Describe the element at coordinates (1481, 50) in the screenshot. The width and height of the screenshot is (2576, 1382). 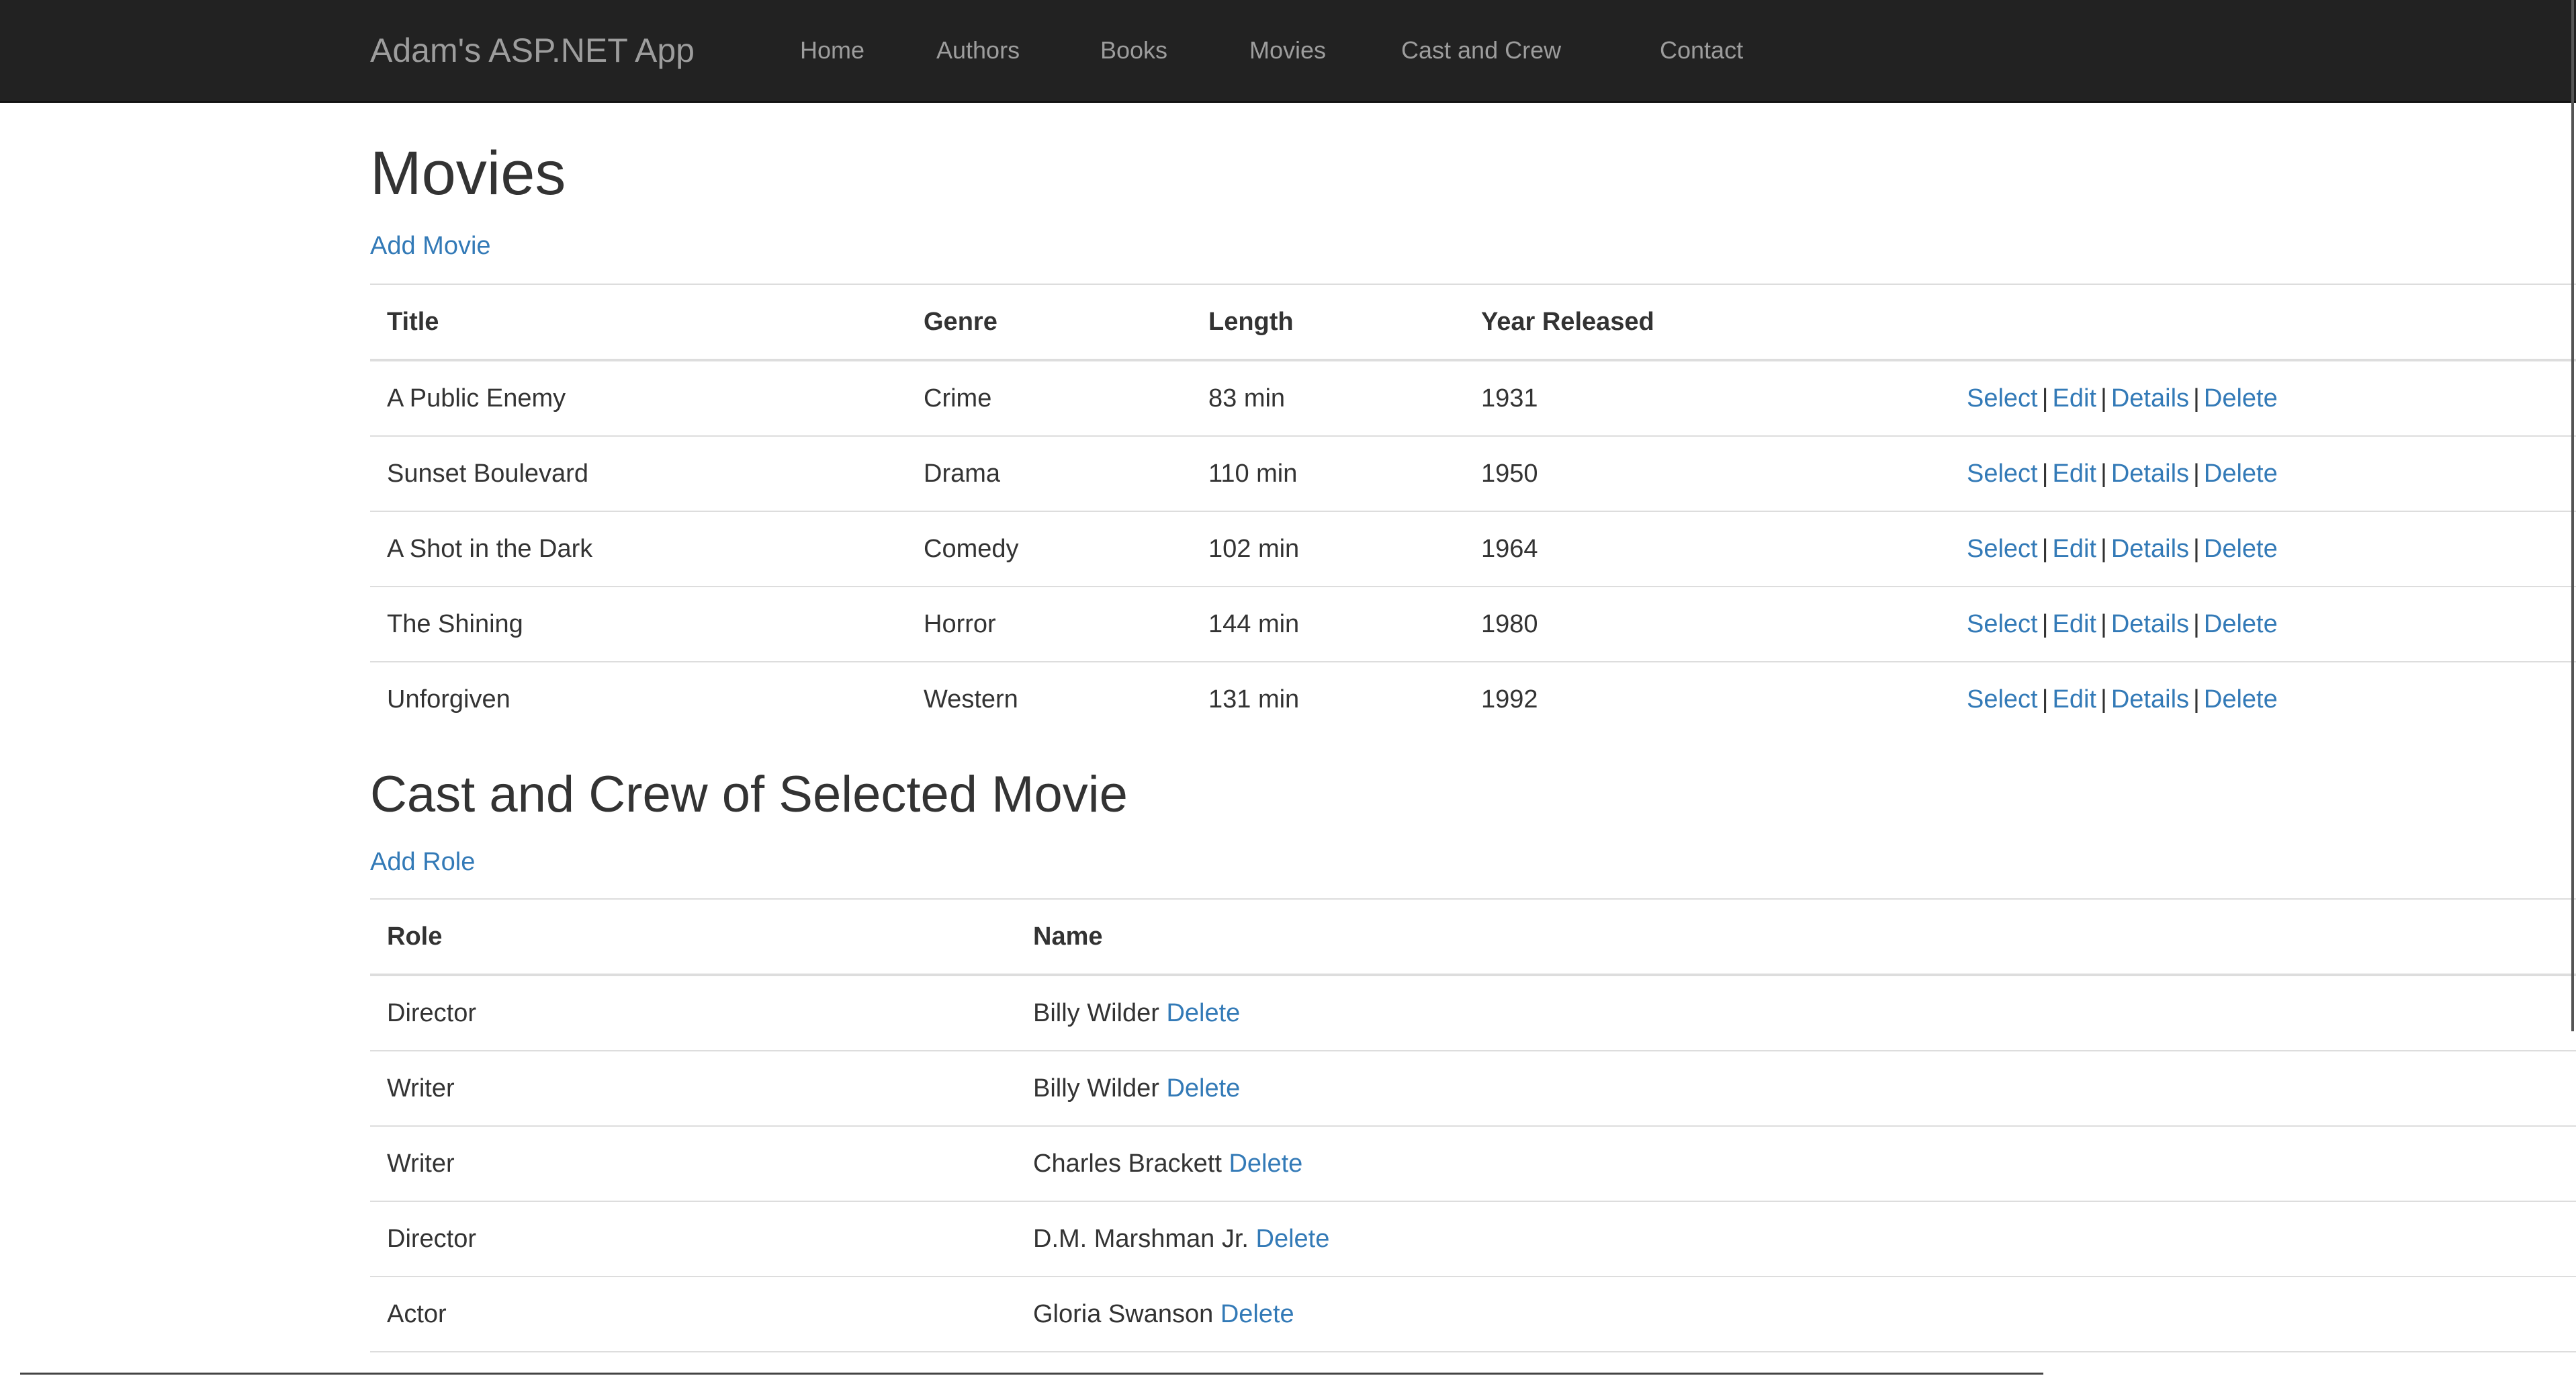
I see `nav-cast-and-crew: Cast and Crew` at that location.